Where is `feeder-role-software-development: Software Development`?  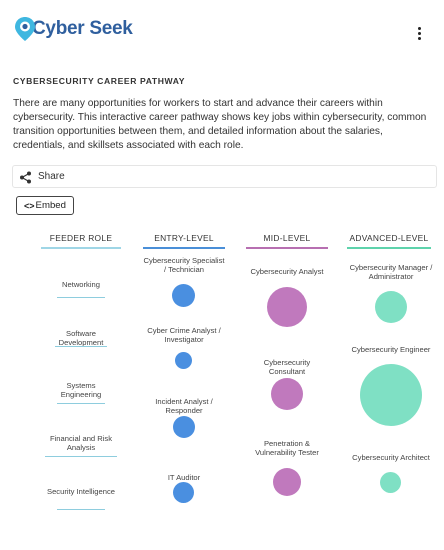
feeder-role-software-development: Software Development is located at coordinates (81, 338).